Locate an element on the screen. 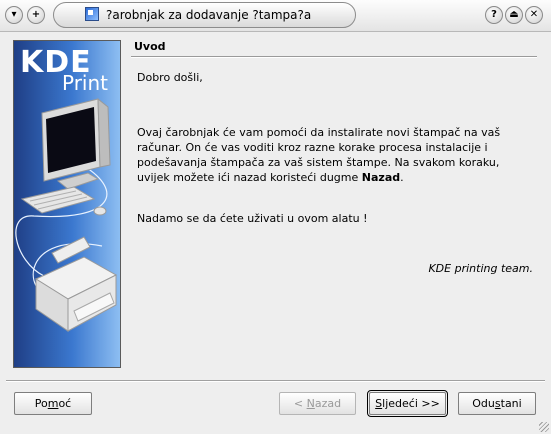 The height and width of the screenshot is (434, 551). question-mark-icon: ? is located at coordinates (494, 14).